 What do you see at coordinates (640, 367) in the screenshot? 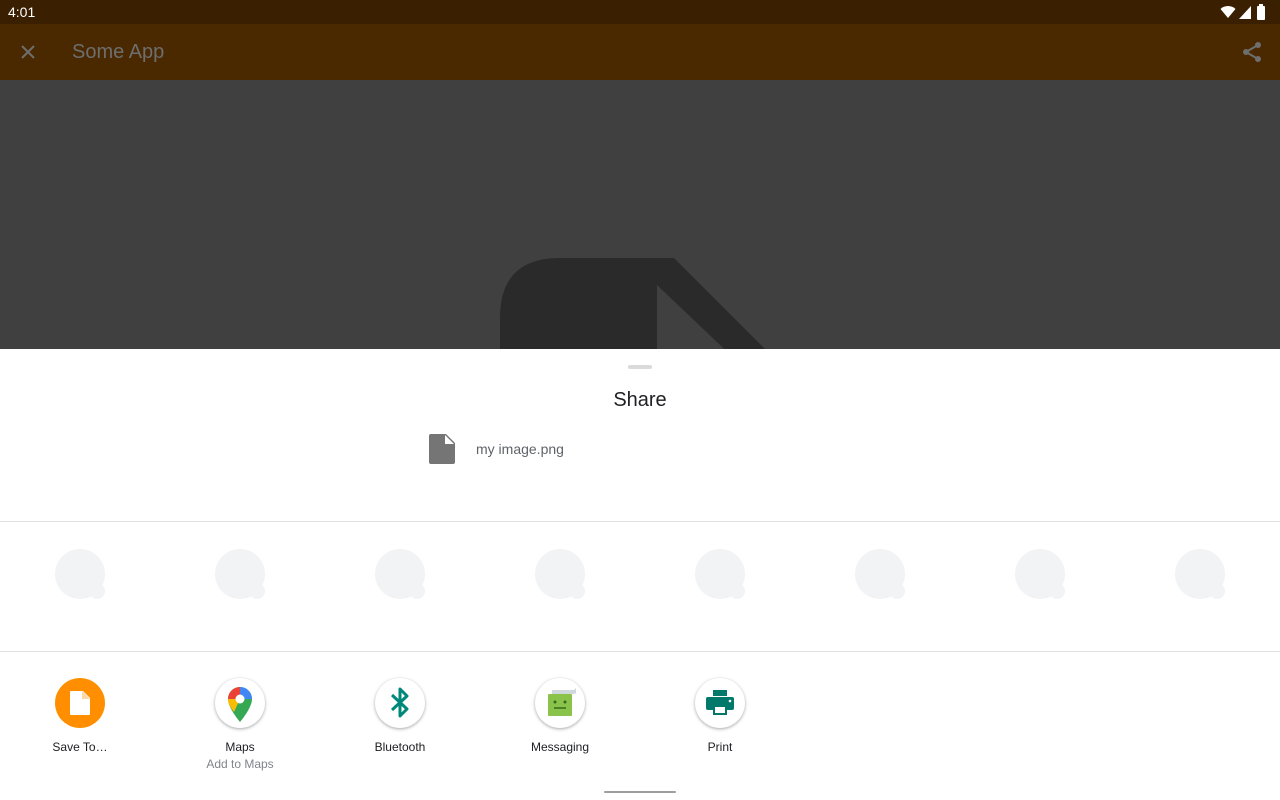
I see `sheet-drag-handle` at bounding box center [640, 367].